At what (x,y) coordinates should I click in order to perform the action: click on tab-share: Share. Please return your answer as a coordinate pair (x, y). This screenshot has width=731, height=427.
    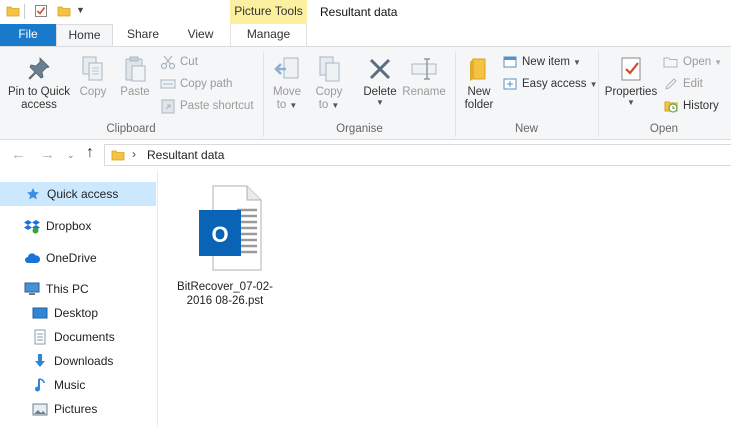
    Looking at the image, I should click on (143, 35).